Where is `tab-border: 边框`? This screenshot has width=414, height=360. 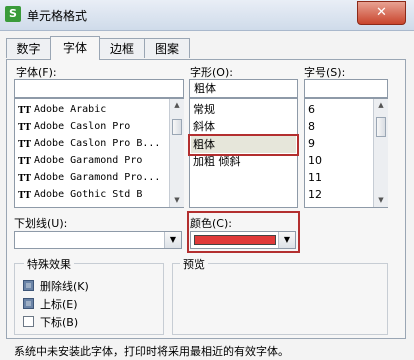 tab-border: 边框 is located at coordinates (122, 48).